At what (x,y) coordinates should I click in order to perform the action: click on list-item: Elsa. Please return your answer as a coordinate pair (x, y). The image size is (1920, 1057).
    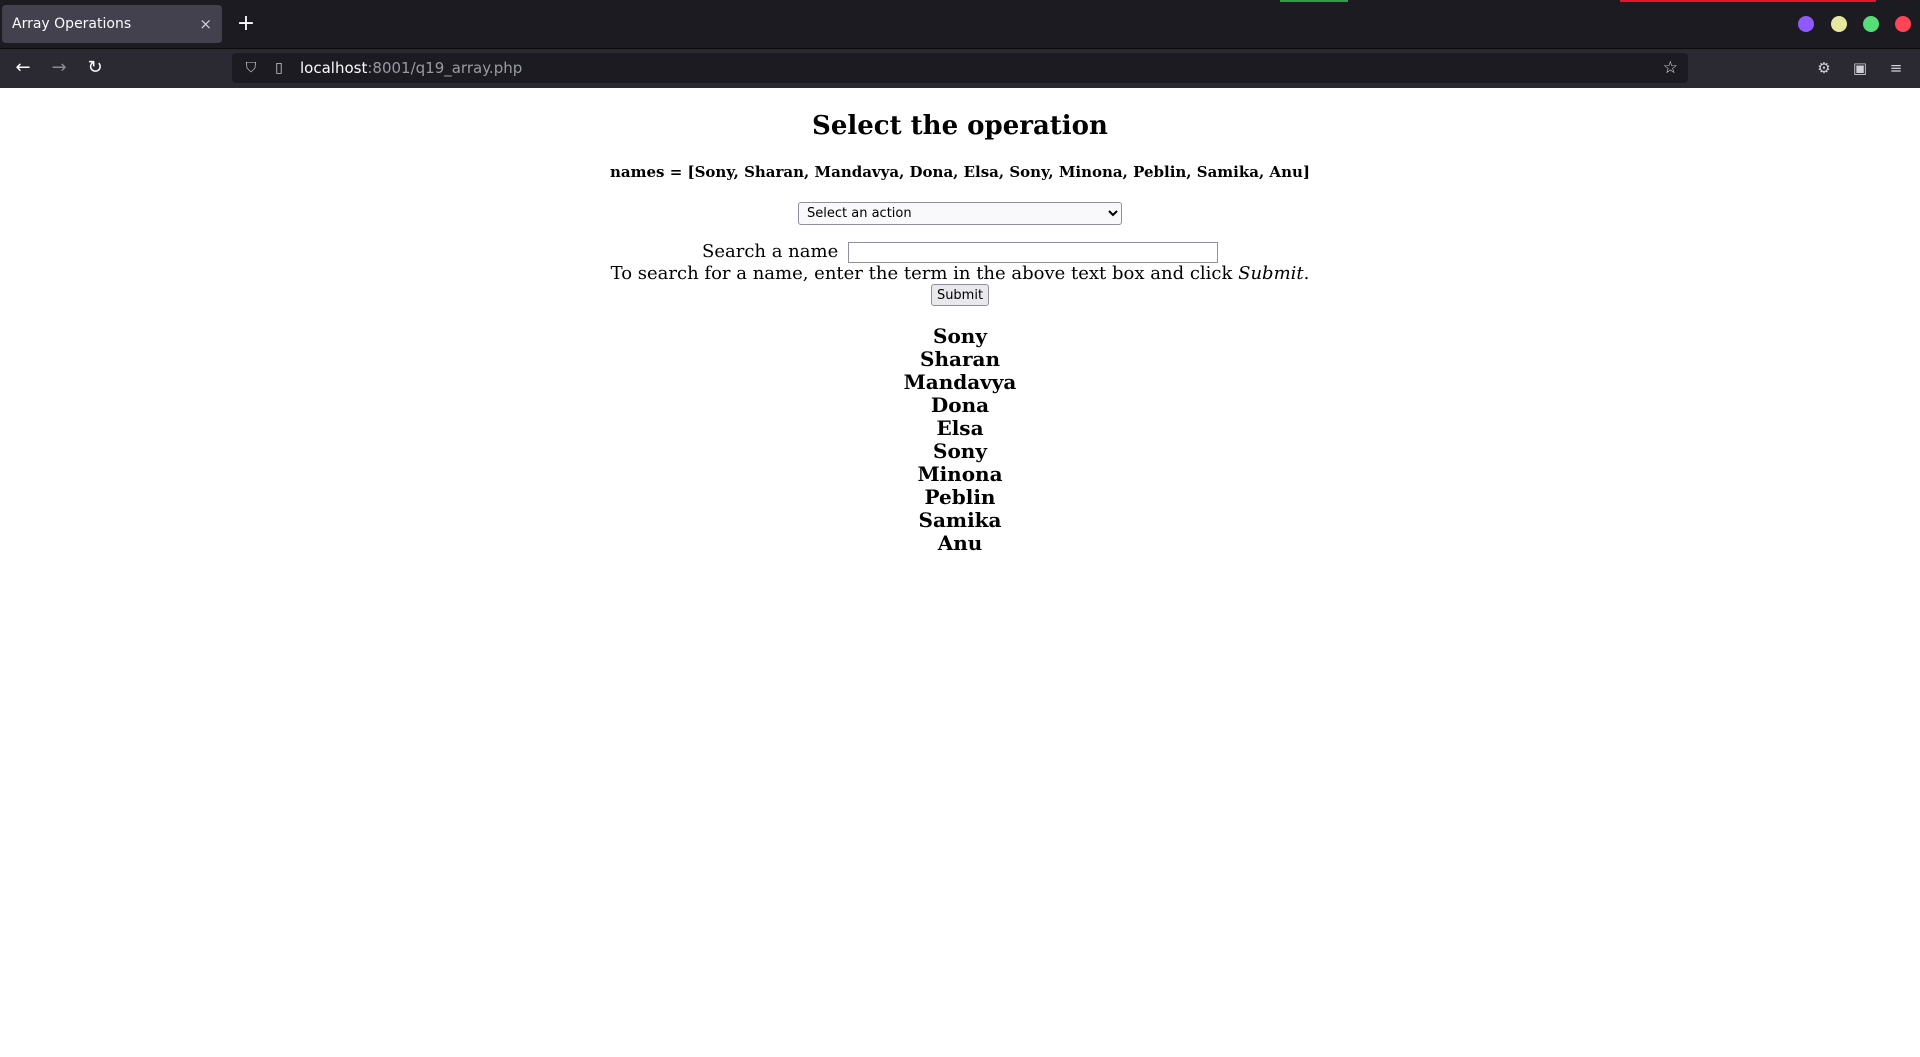
    Looking at the image, I should click on (960, 428).